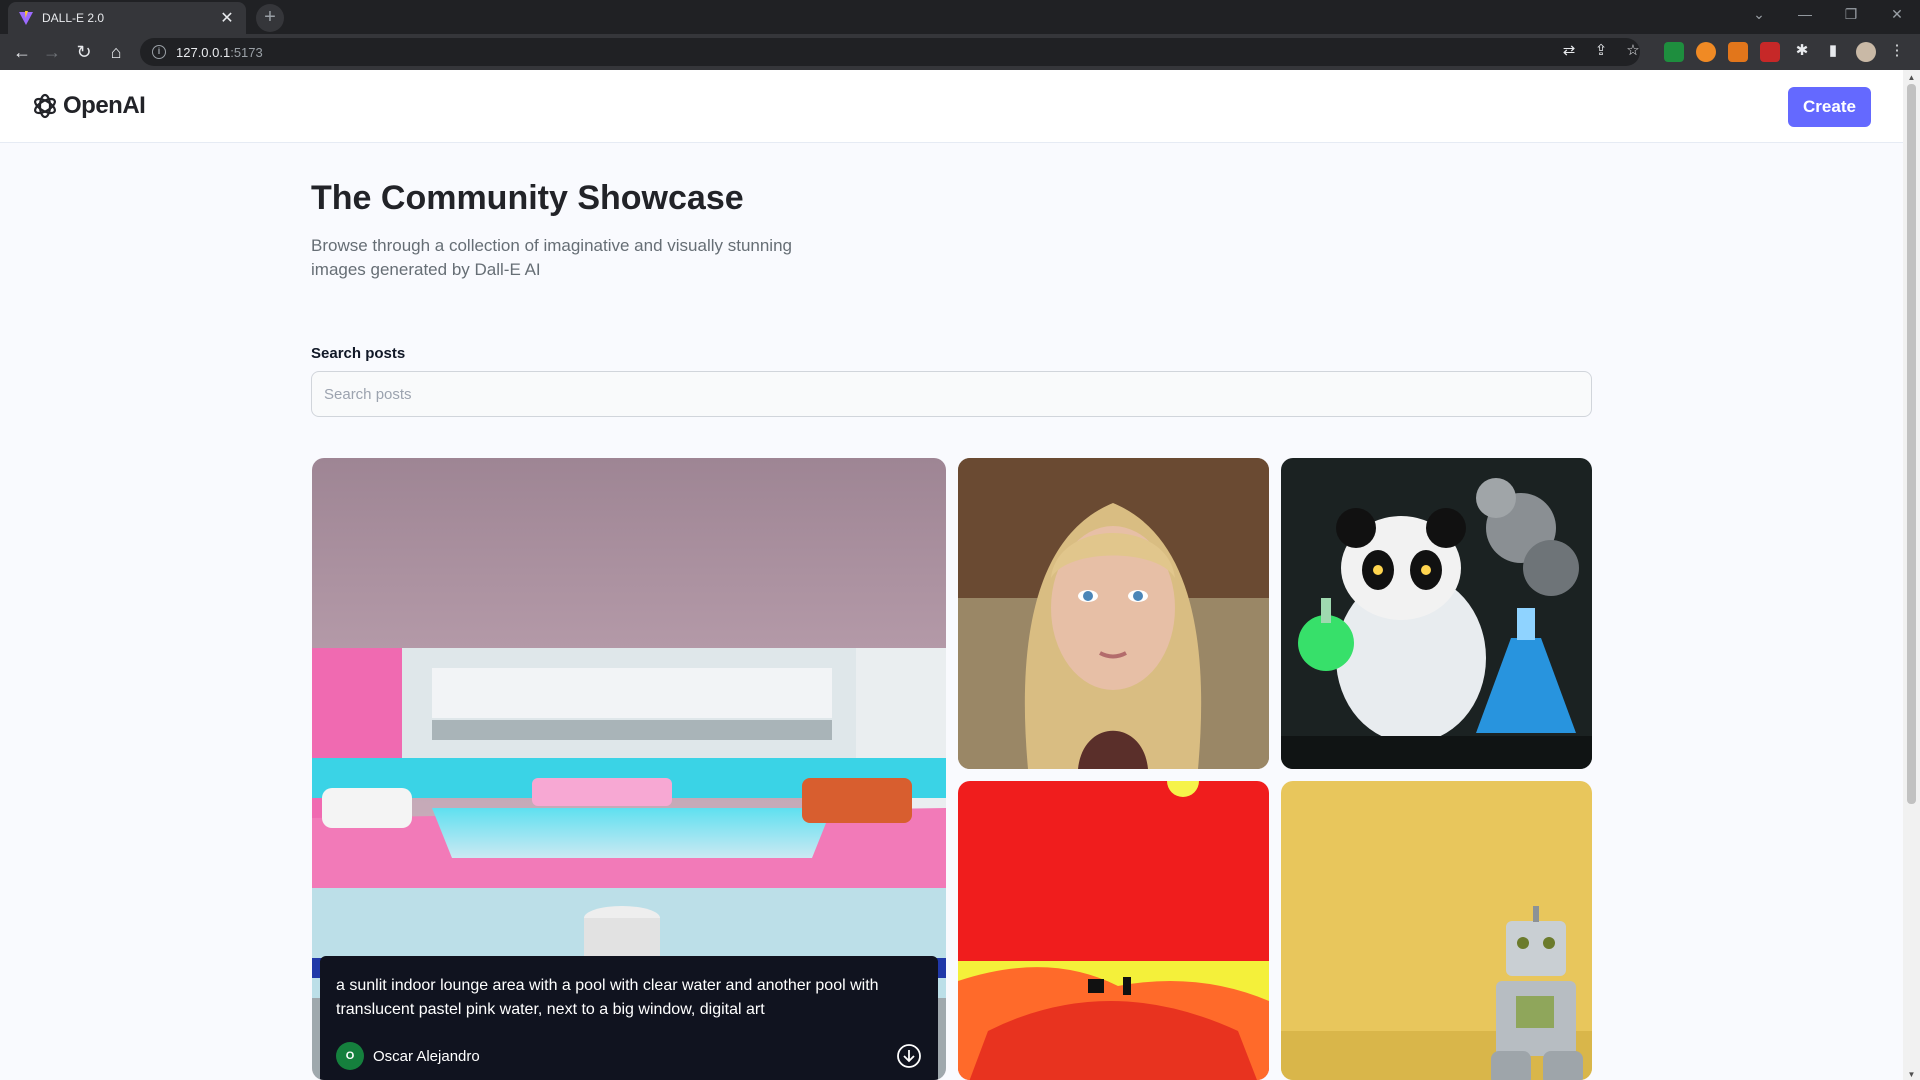 The width and height of the screenshot is (1920, 1080). What do you see at coordinates (246, 52) in the screenshot?
I see `url-port: :5173` at bounding box center [246, 52].